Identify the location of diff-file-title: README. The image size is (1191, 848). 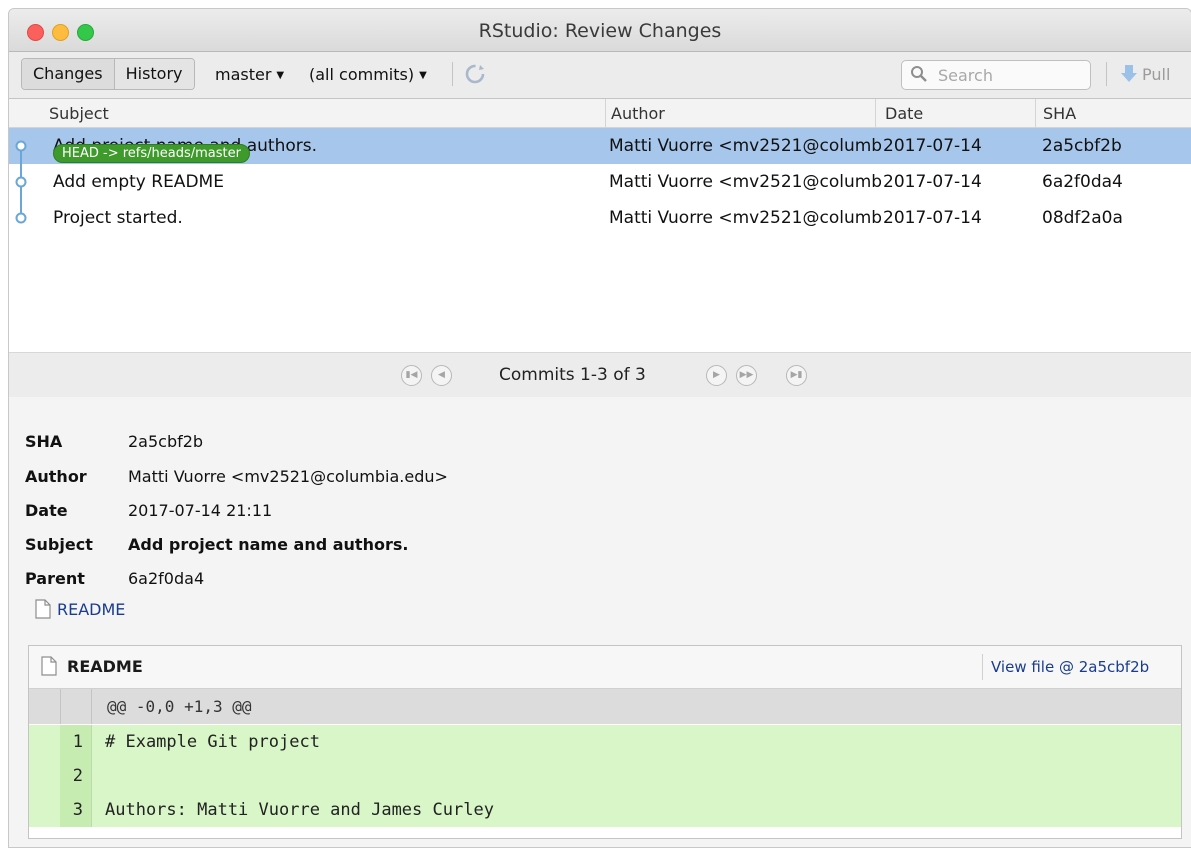
(92, 666).